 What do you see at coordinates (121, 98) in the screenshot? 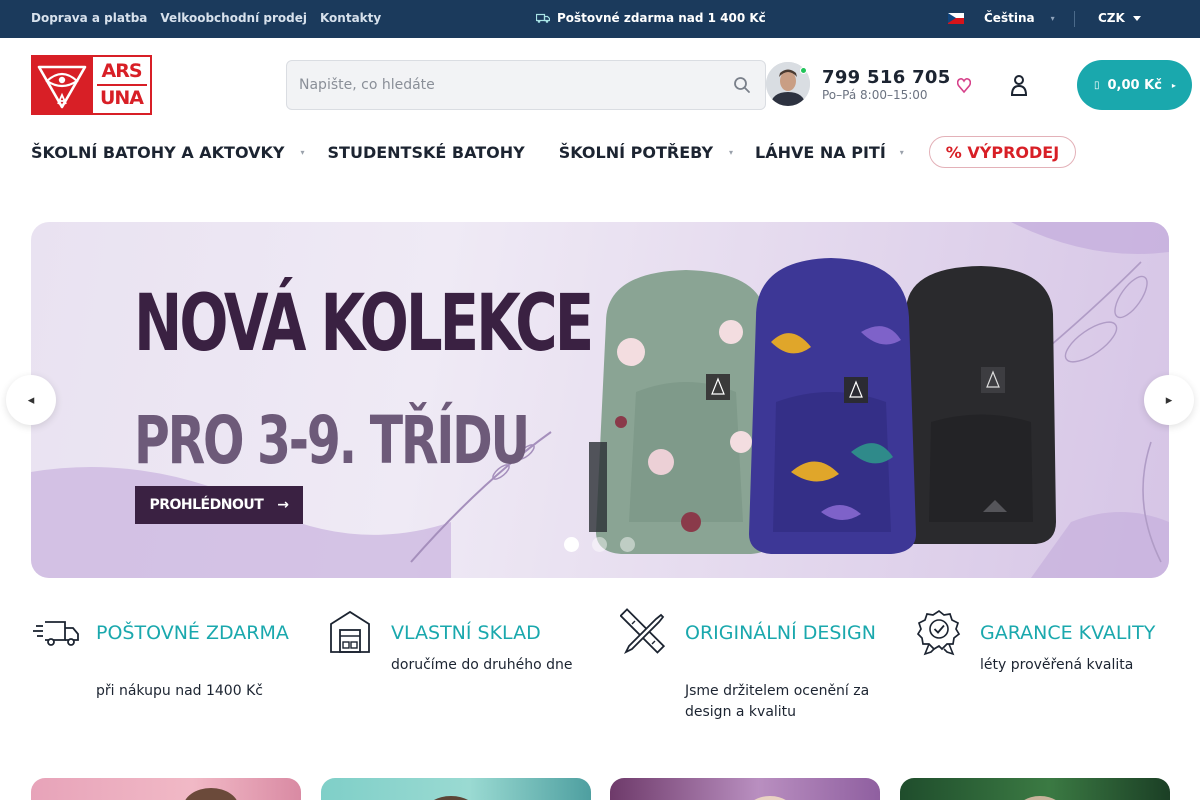
I see `logo-word-una: UNA` at bounding box center [121, 98].